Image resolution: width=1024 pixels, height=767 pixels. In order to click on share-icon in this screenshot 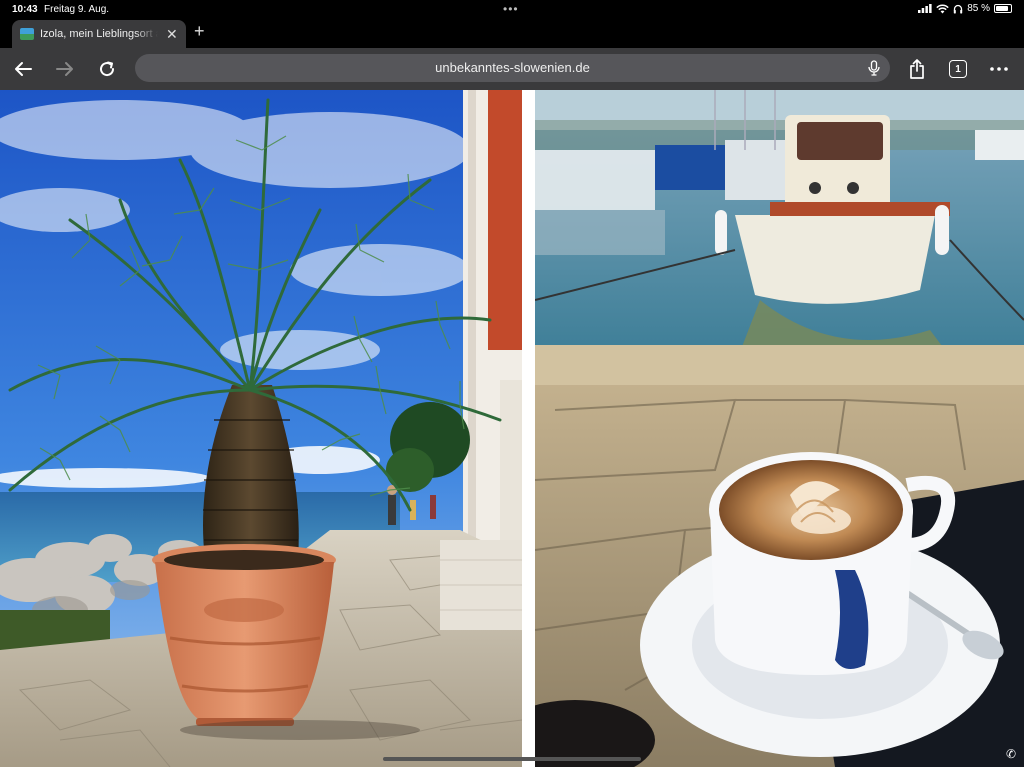, I will do `click(917, 69)`.